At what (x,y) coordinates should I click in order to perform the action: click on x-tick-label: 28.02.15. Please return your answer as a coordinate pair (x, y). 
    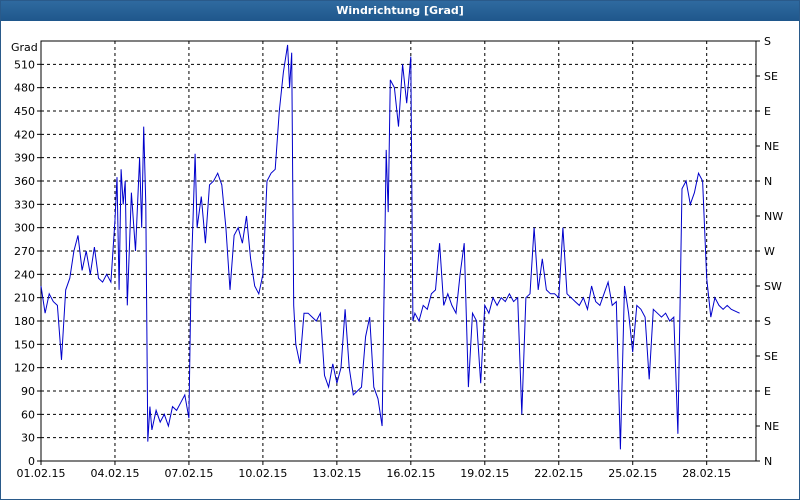
    Looking at the image, I should click on (706, 473).